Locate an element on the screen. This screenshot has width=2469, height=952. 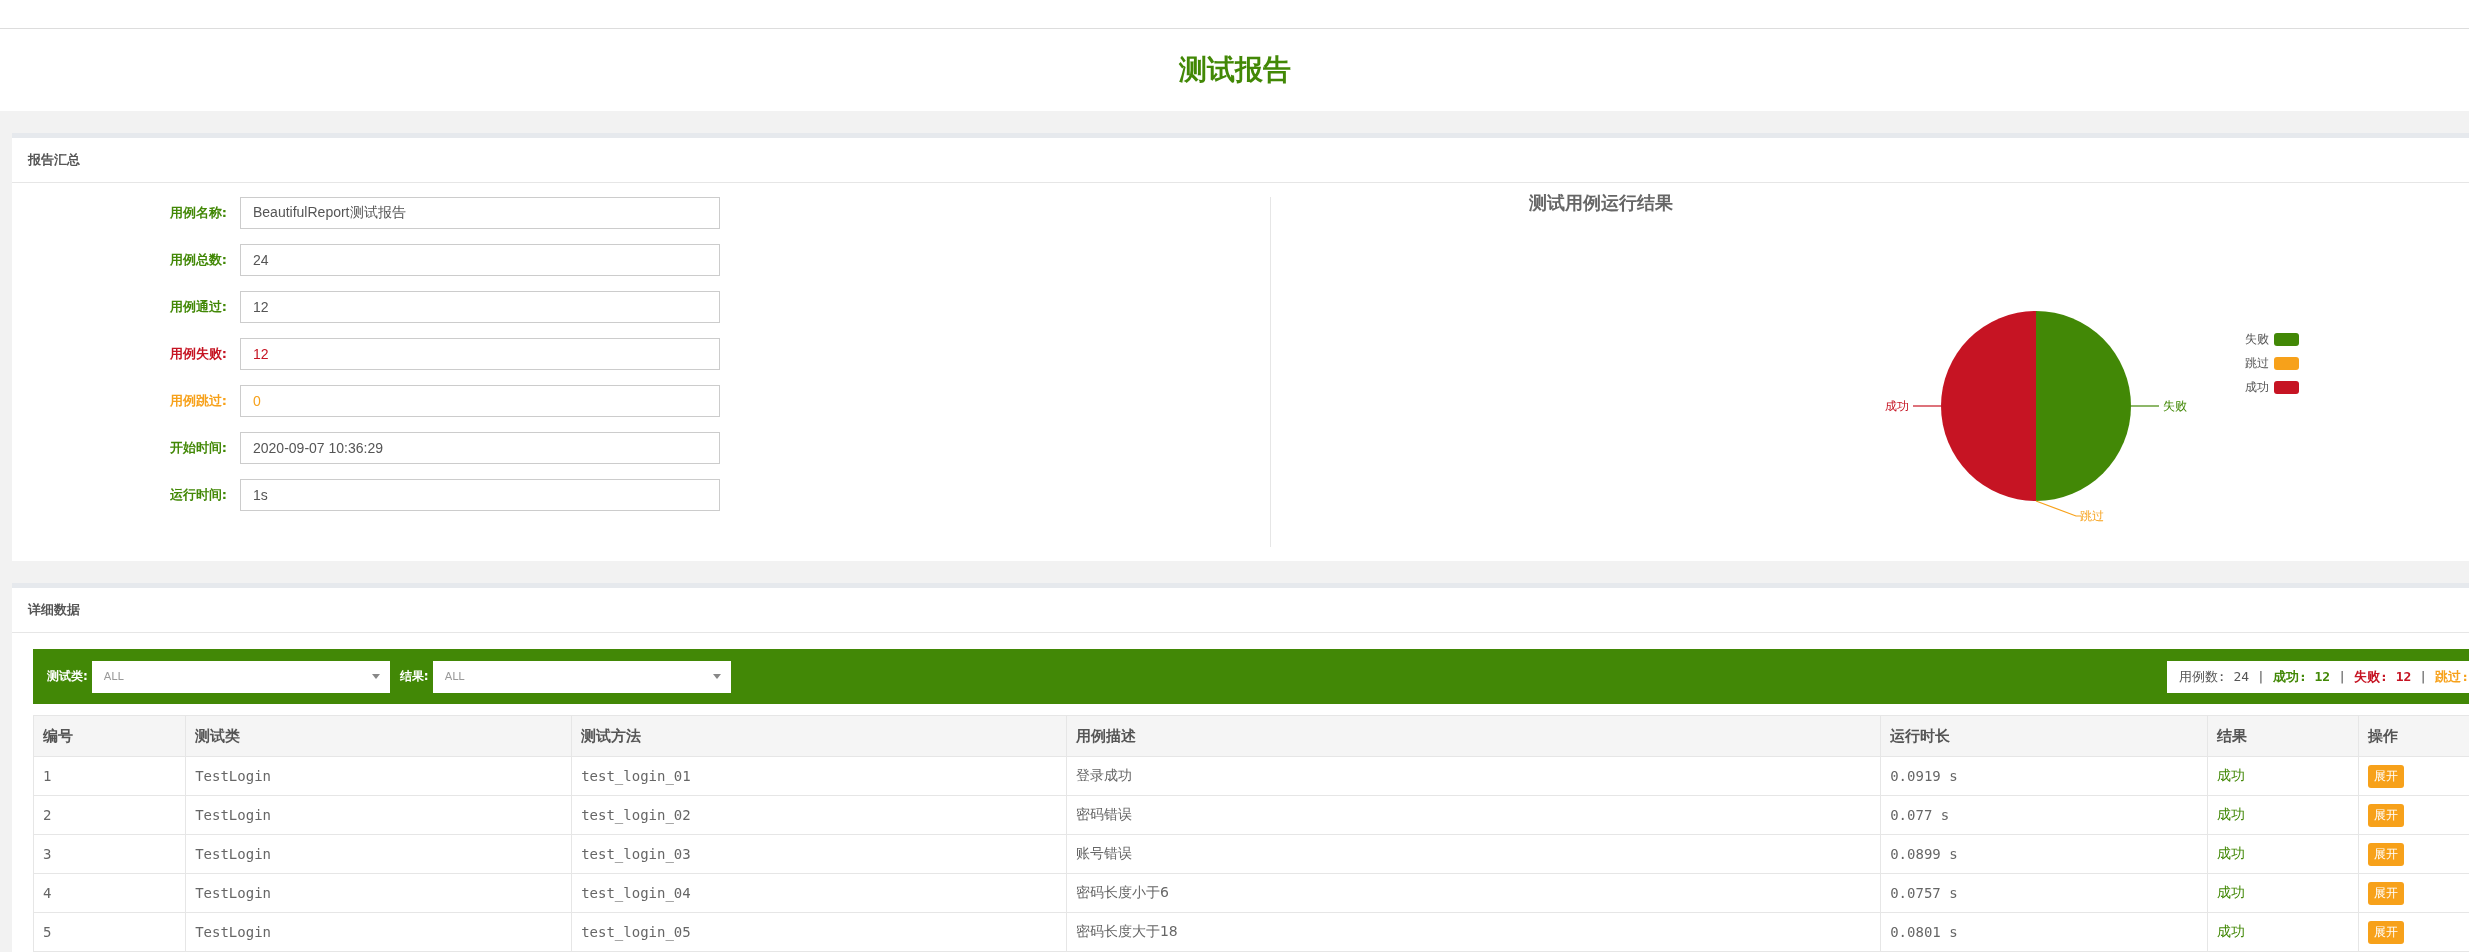
field-label: 运行时间: is located at coordinates (198, 495).